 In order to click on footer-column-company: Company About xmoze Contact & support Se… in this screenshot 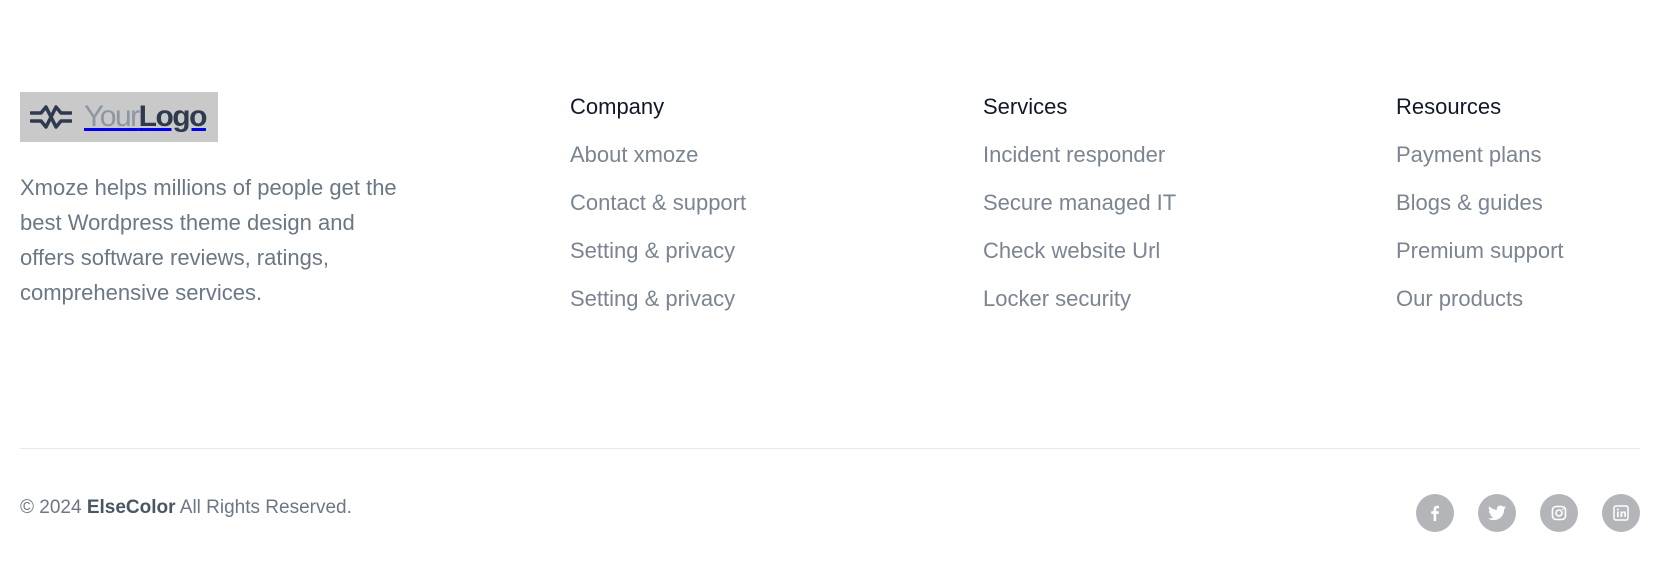, I will do `click(658, 212)`.